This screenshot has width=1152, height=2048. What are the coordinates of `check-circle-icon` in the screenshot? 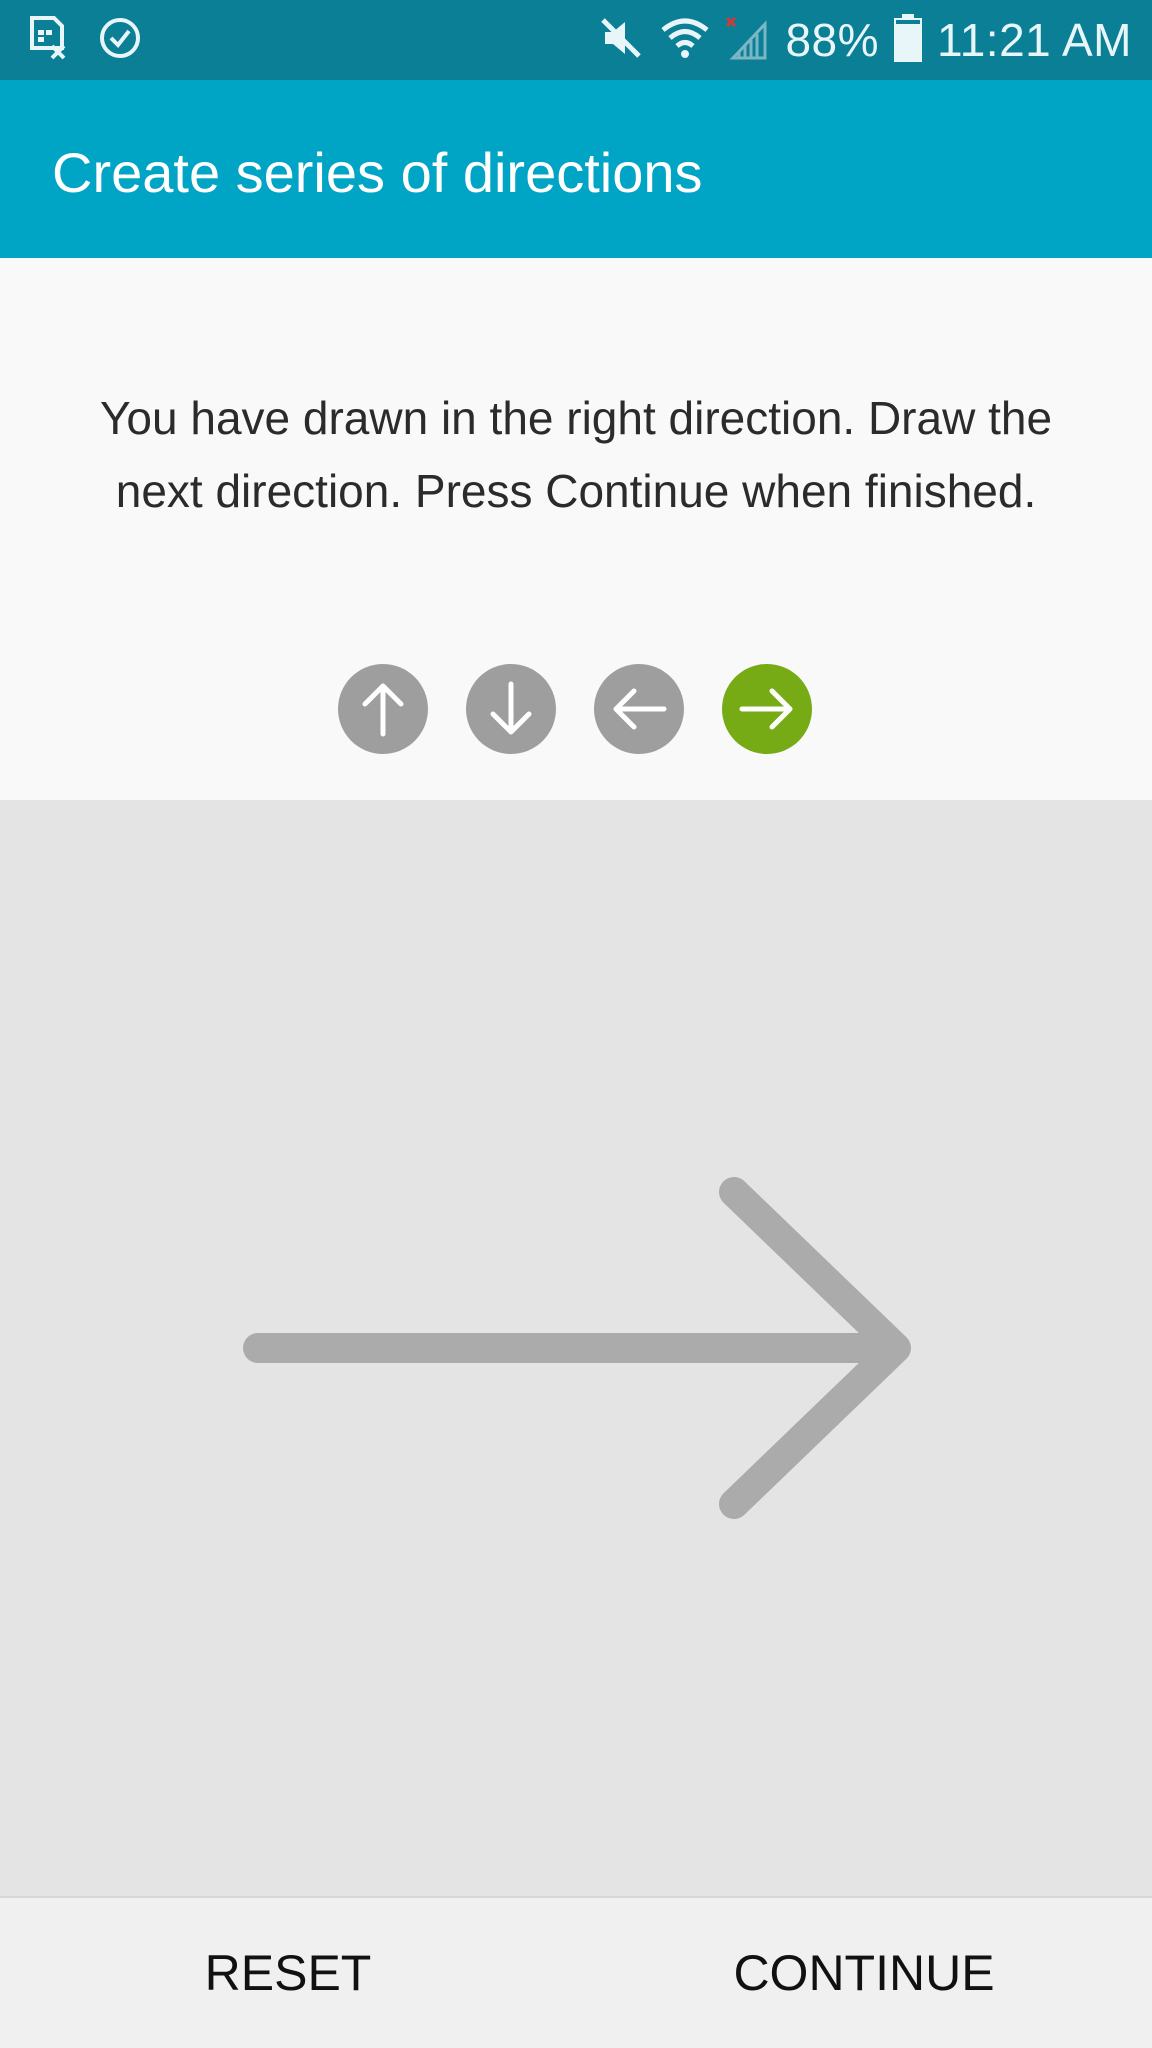 It's located at (120, 40).